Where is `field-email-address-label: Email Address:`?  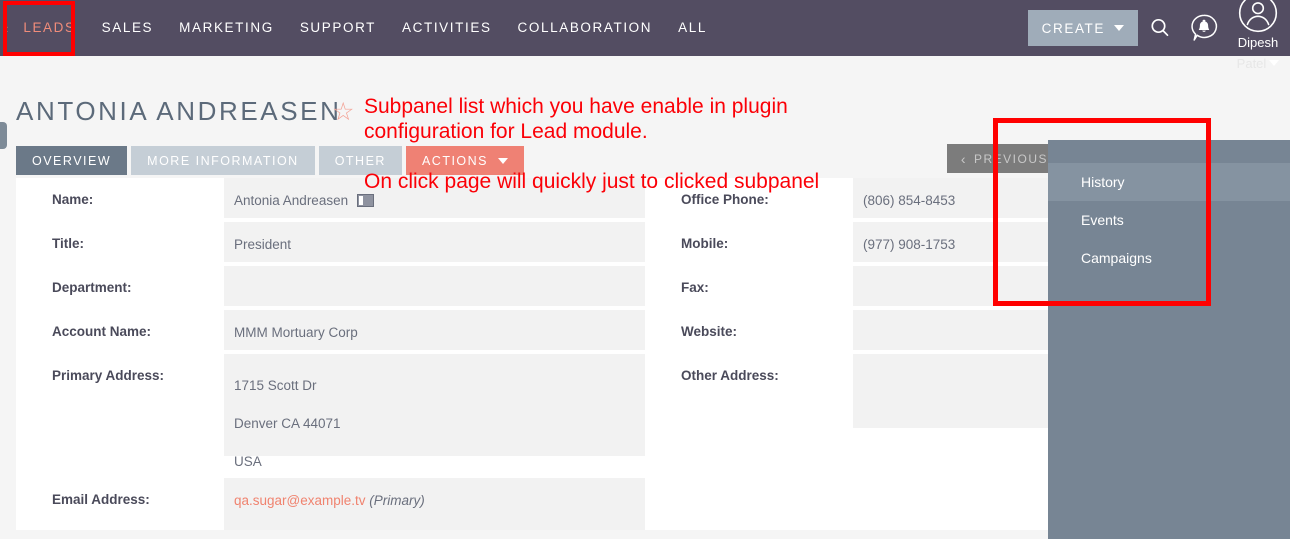 field-email-address-label: Email Address: is located at coordinates (101, 499).